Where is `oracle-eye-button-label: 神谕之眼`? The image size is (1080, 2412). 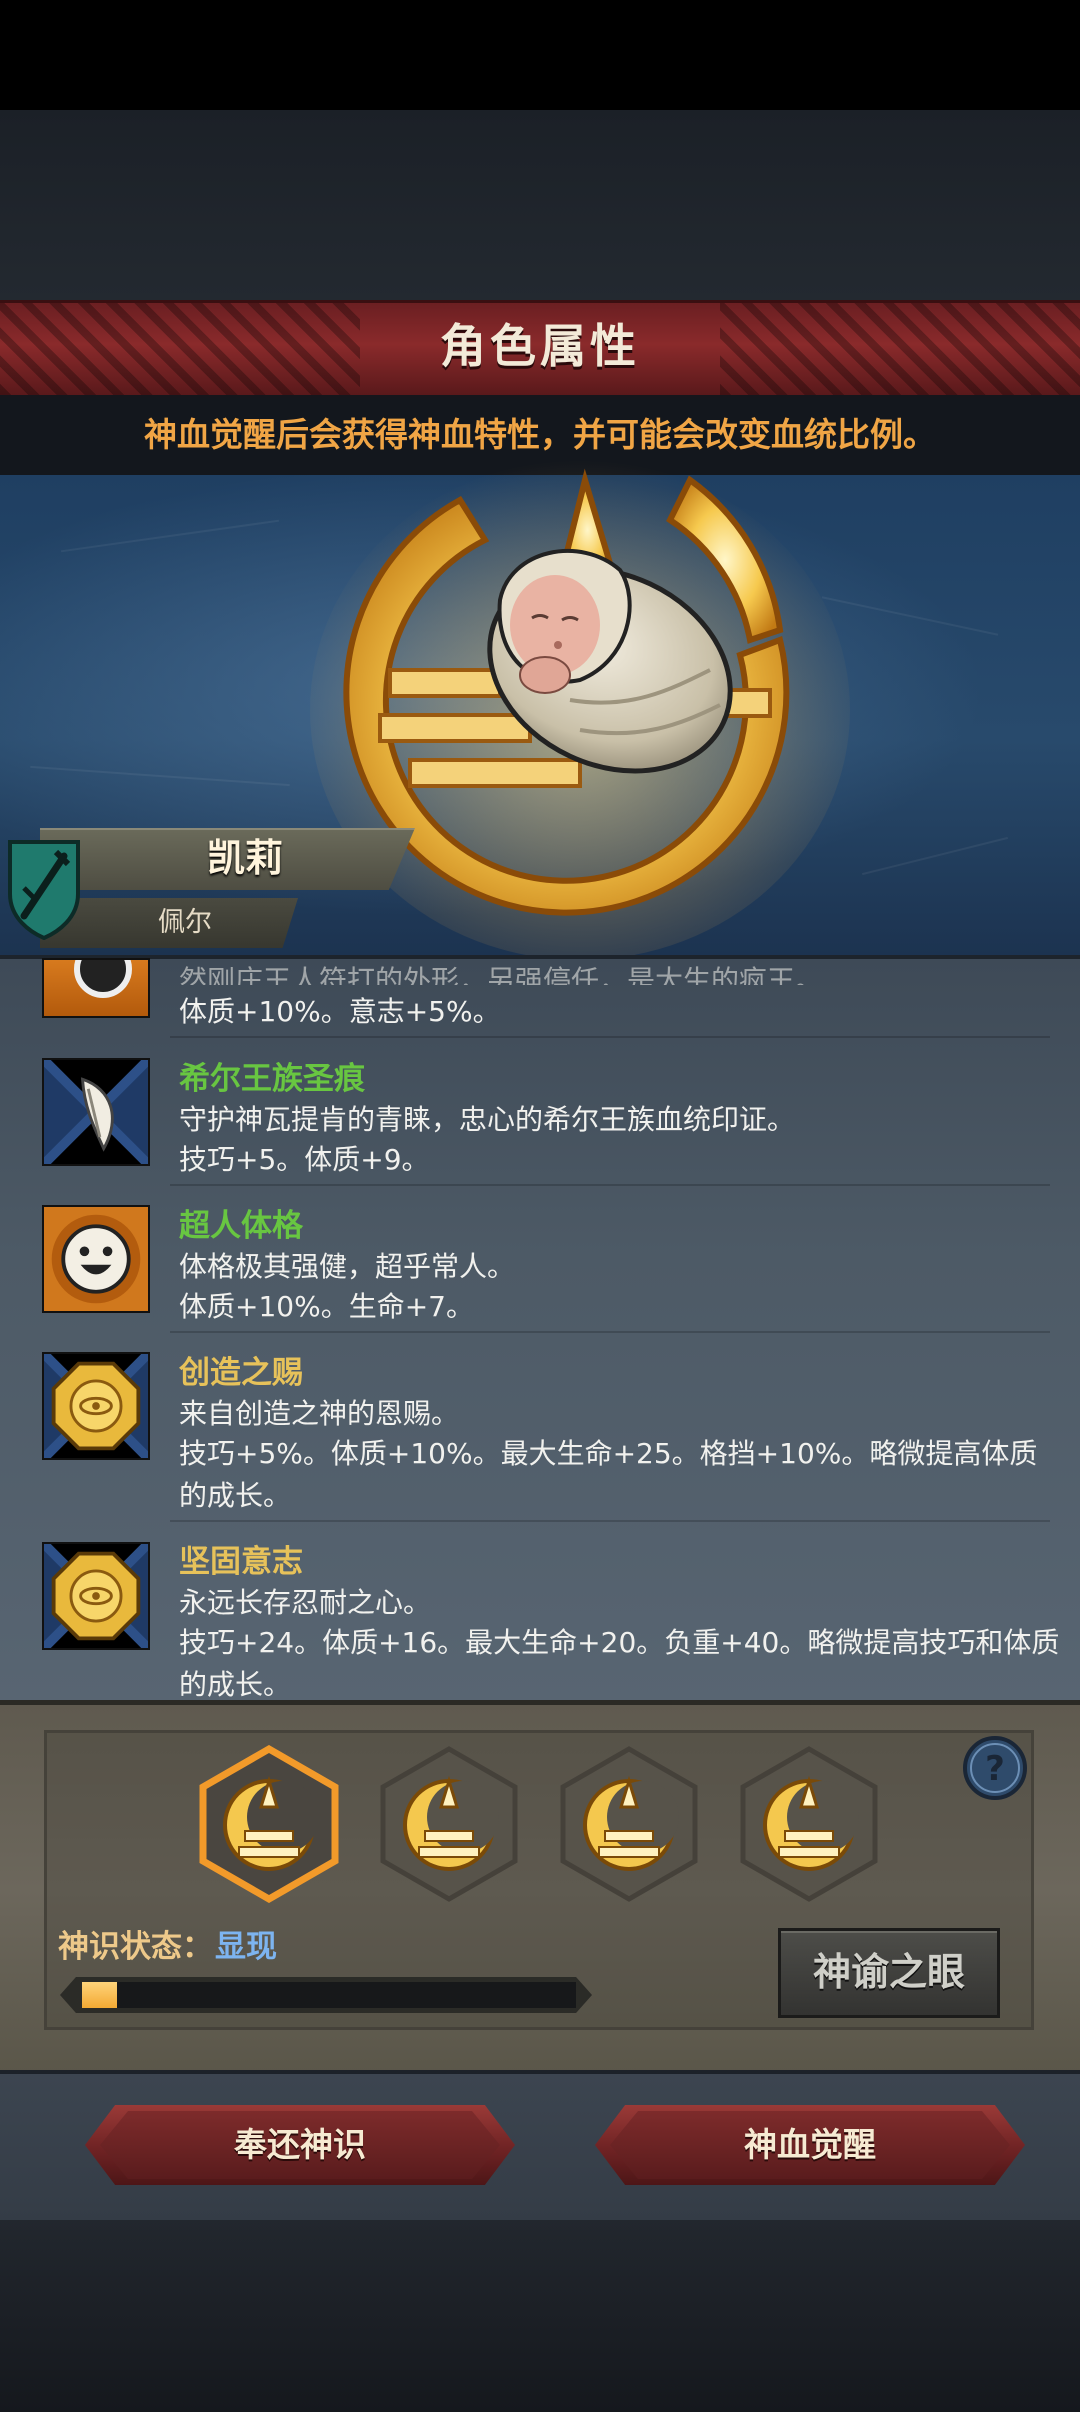
oracle-eye-button-label: 神谕之眼 is located at coordinates (888, 1972).